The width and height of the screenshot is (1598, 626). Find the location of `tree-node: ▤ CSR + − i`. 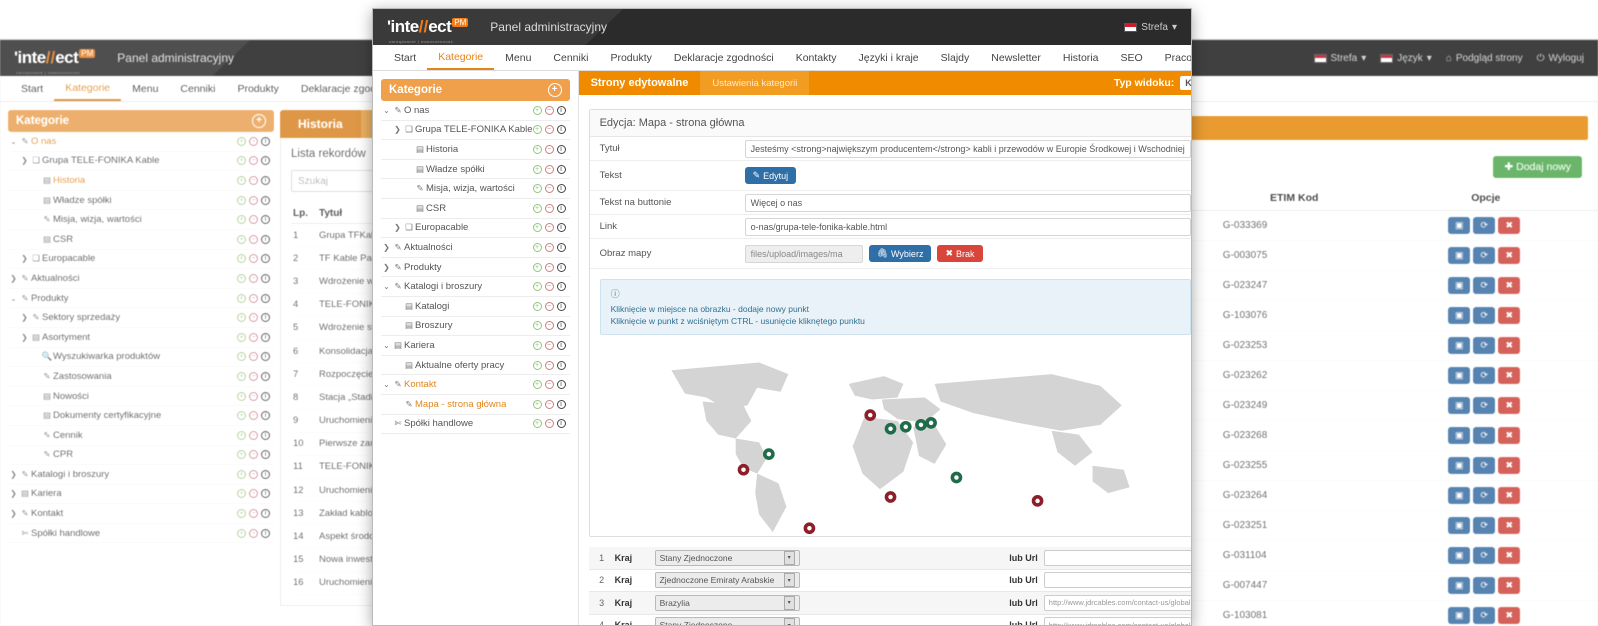

tree-node: ▤ CSR + − i is located at coordinates (141, 240).